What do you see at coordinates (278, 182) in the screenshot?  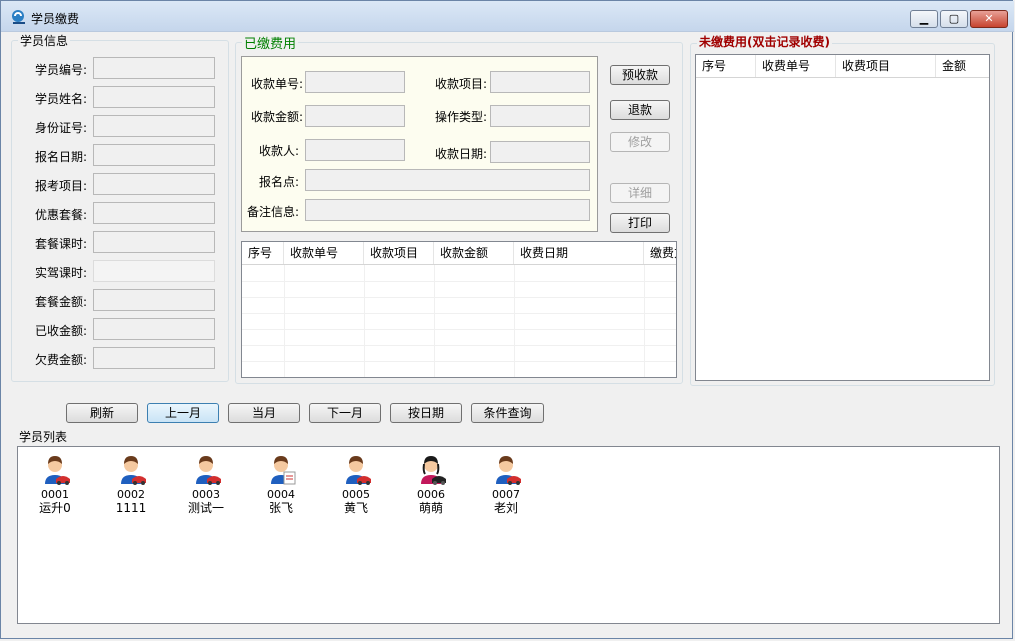 I see `site-label: 报名点:` at bounding box center [278, 182].